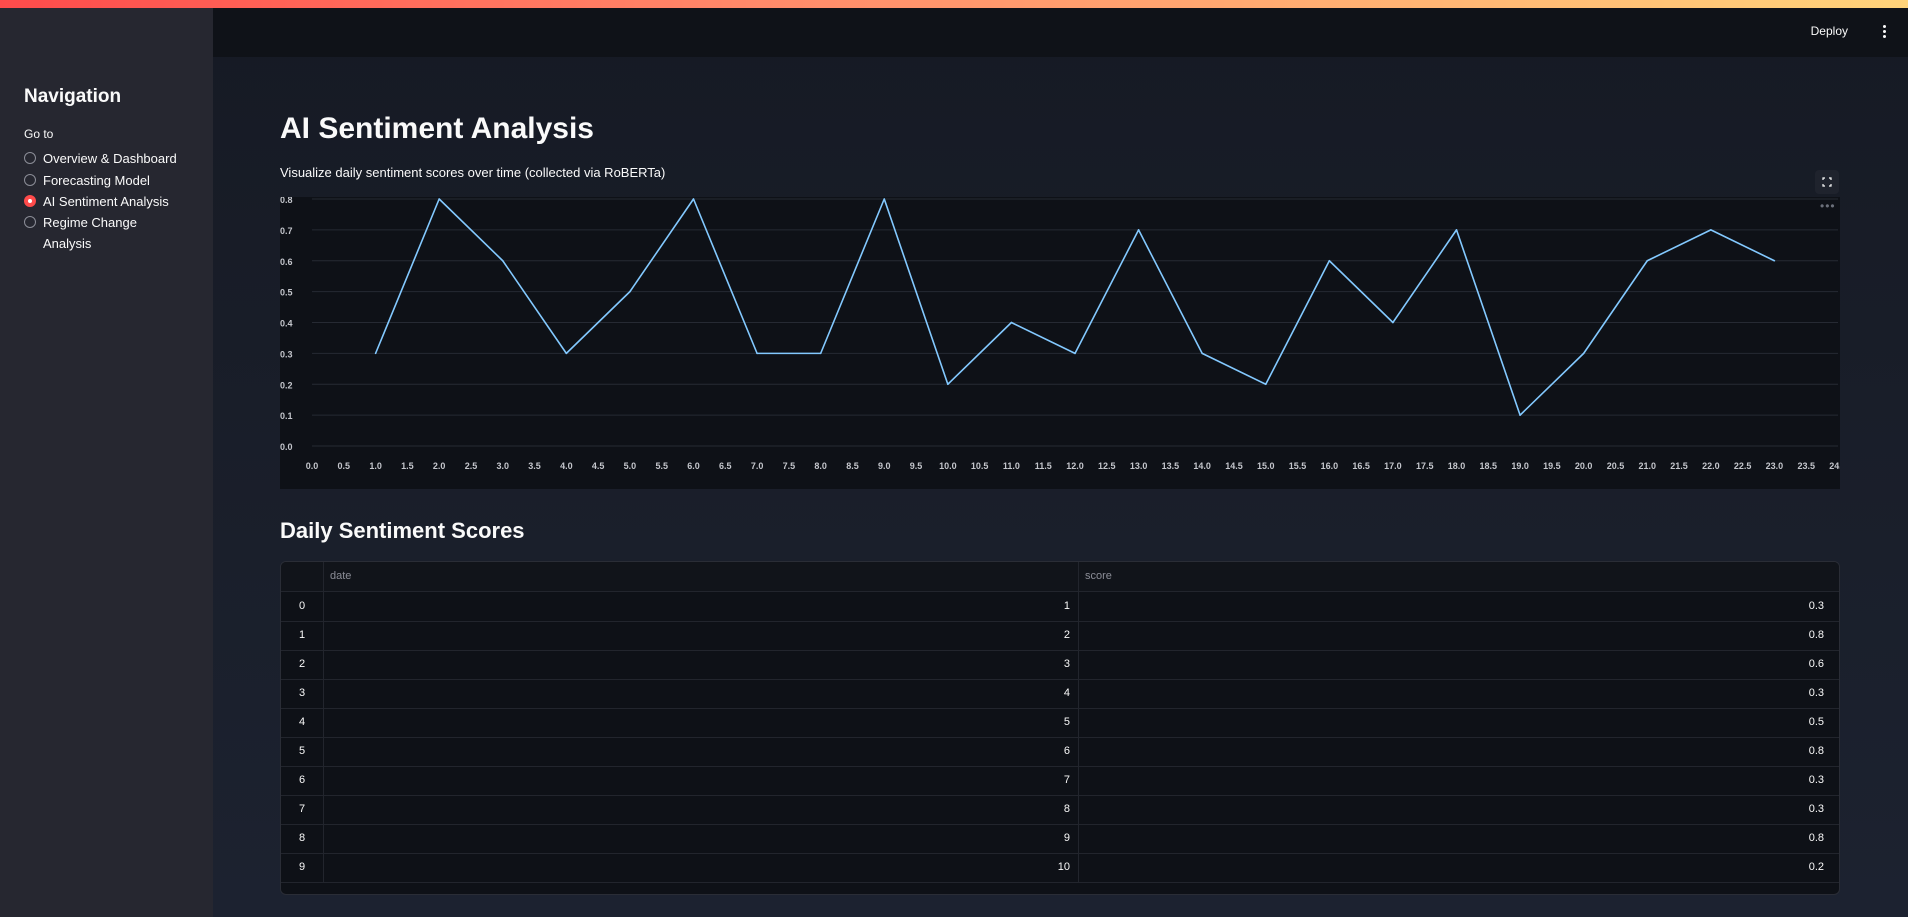 The width and height of the screenshot is (1908, 917). Describe the element at coordinates (1455, 867) in the screenshot. I see `cell-score: 0.2` at that location.